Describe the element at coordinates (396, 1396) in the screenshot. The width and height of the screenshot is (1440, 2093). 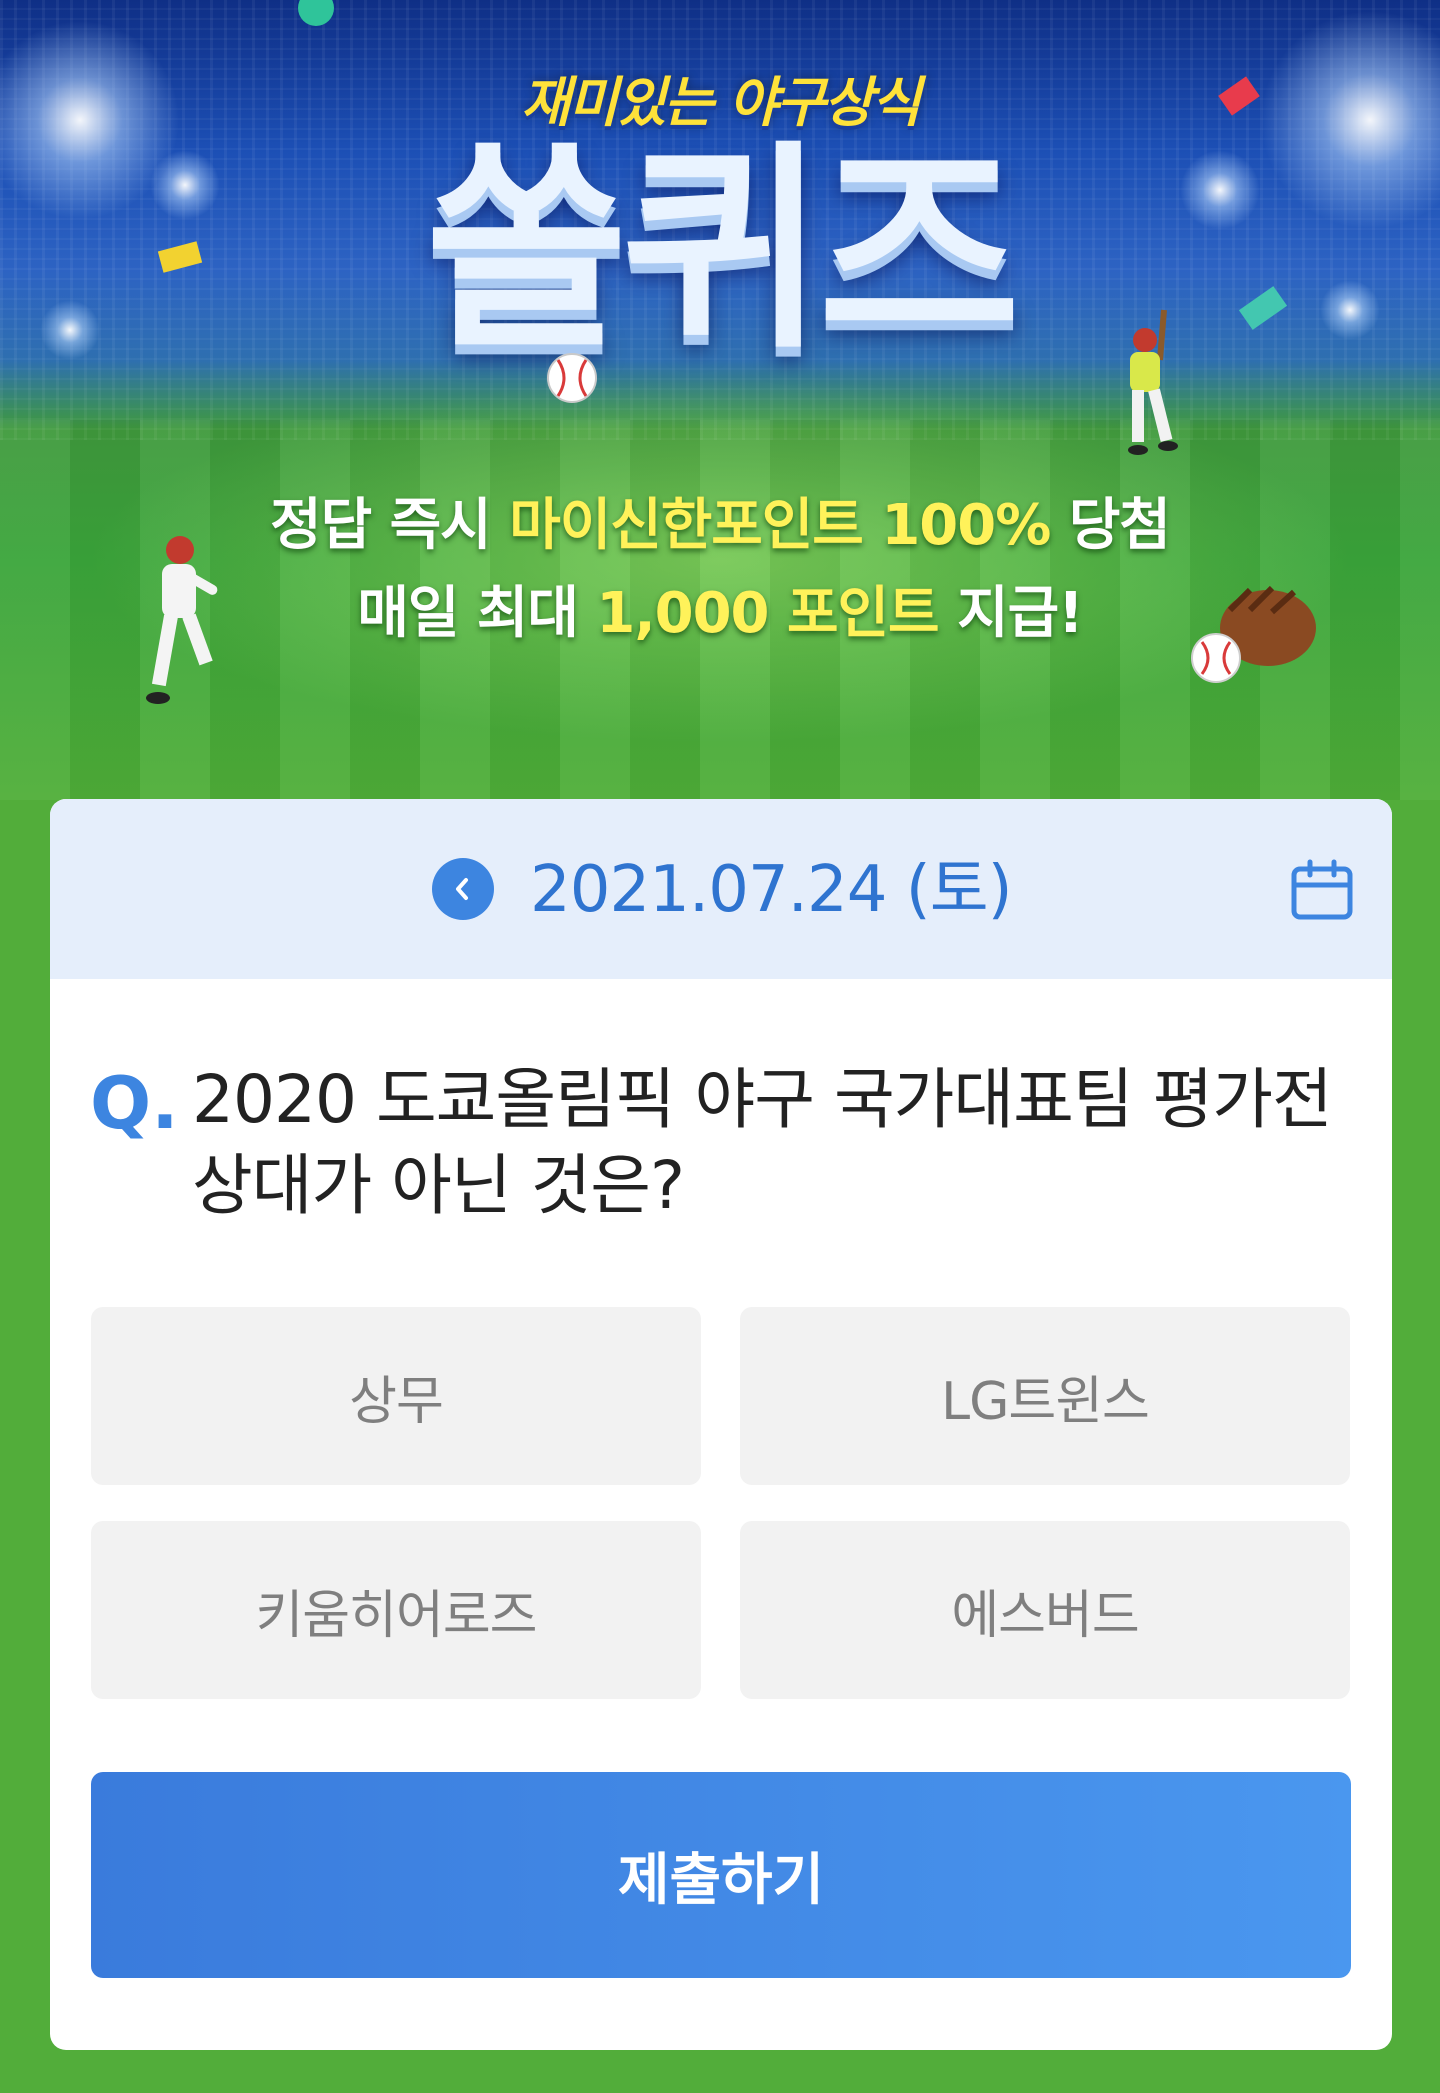
I see `answer-option: 상무` at that location.